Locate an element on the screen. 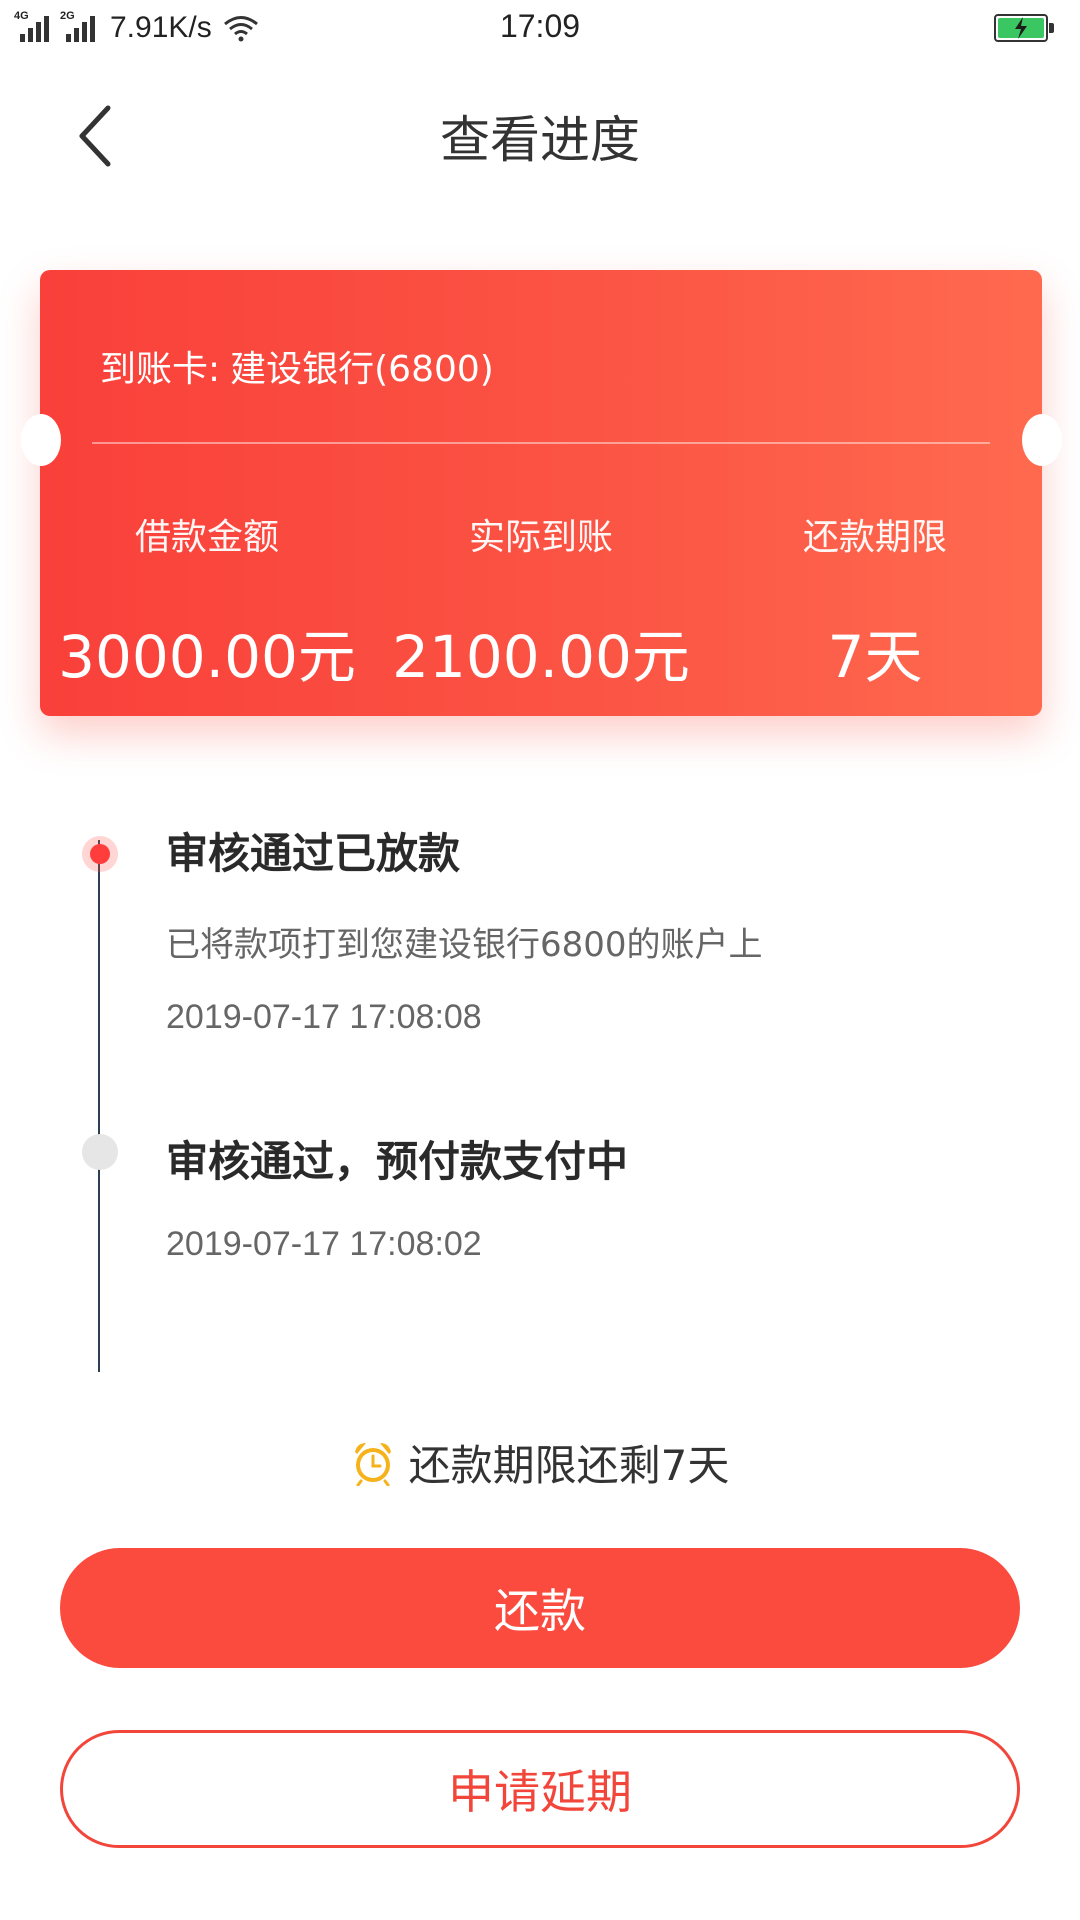 This screenshot has height=1920, width=1080. stat-loan-amount: 借款金额 3000.00元 is located at coordinates (207, 601).